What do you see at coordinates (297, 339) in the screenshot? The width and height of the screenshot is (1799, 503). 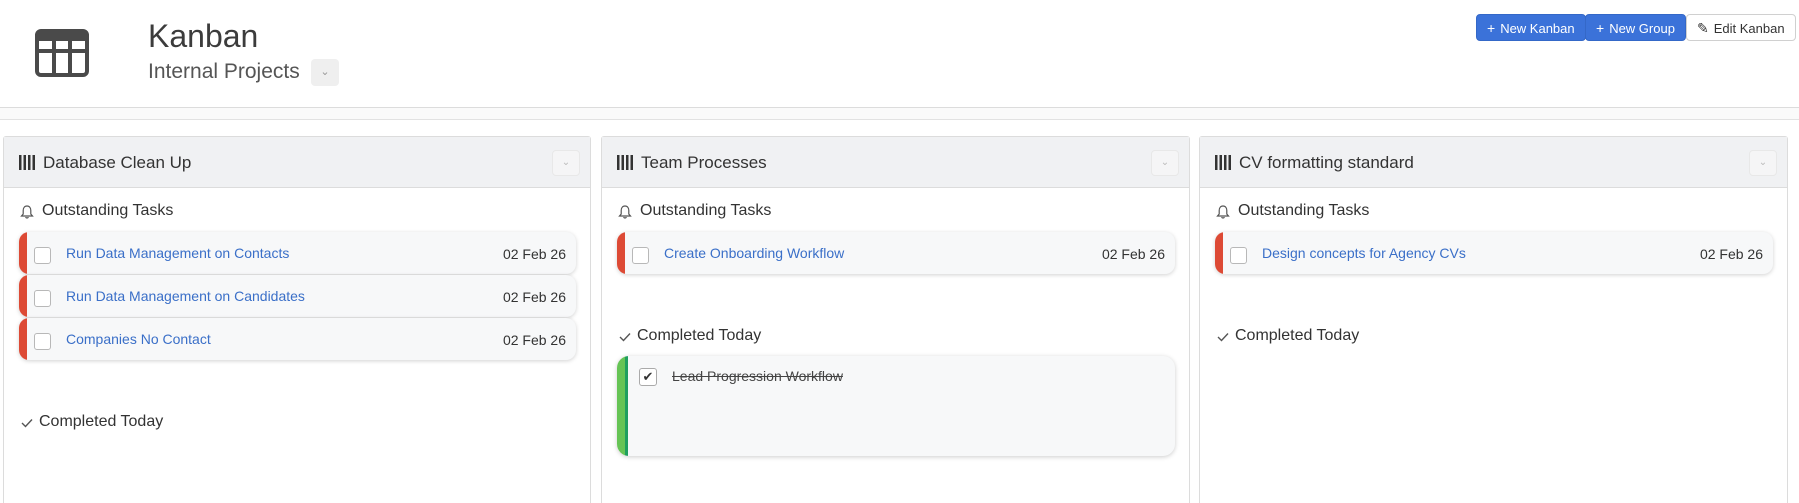 I see `task-card: Companies No Contact 02 Feb 26` at bounding box center [297, 339].